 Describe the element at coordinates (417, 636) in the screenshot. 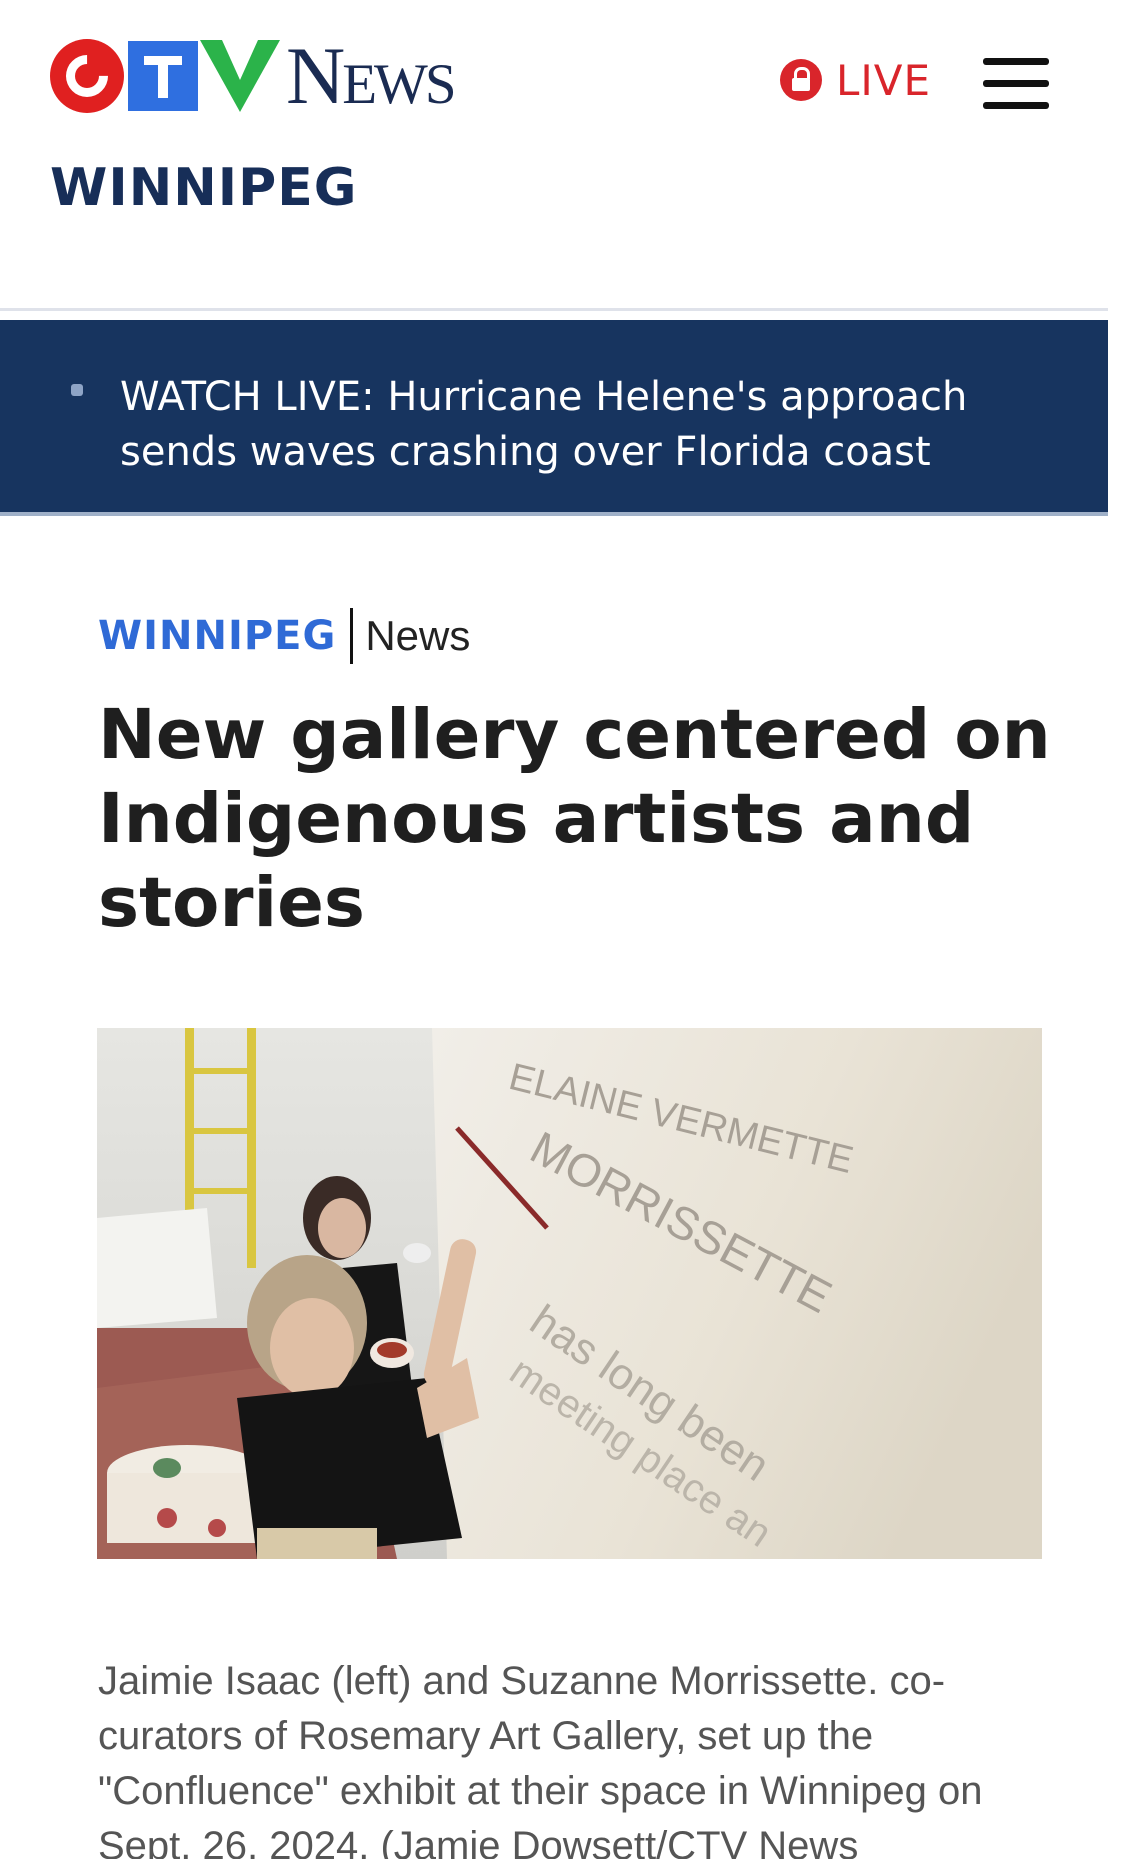

I see `kicker-section-link: News` at that location.